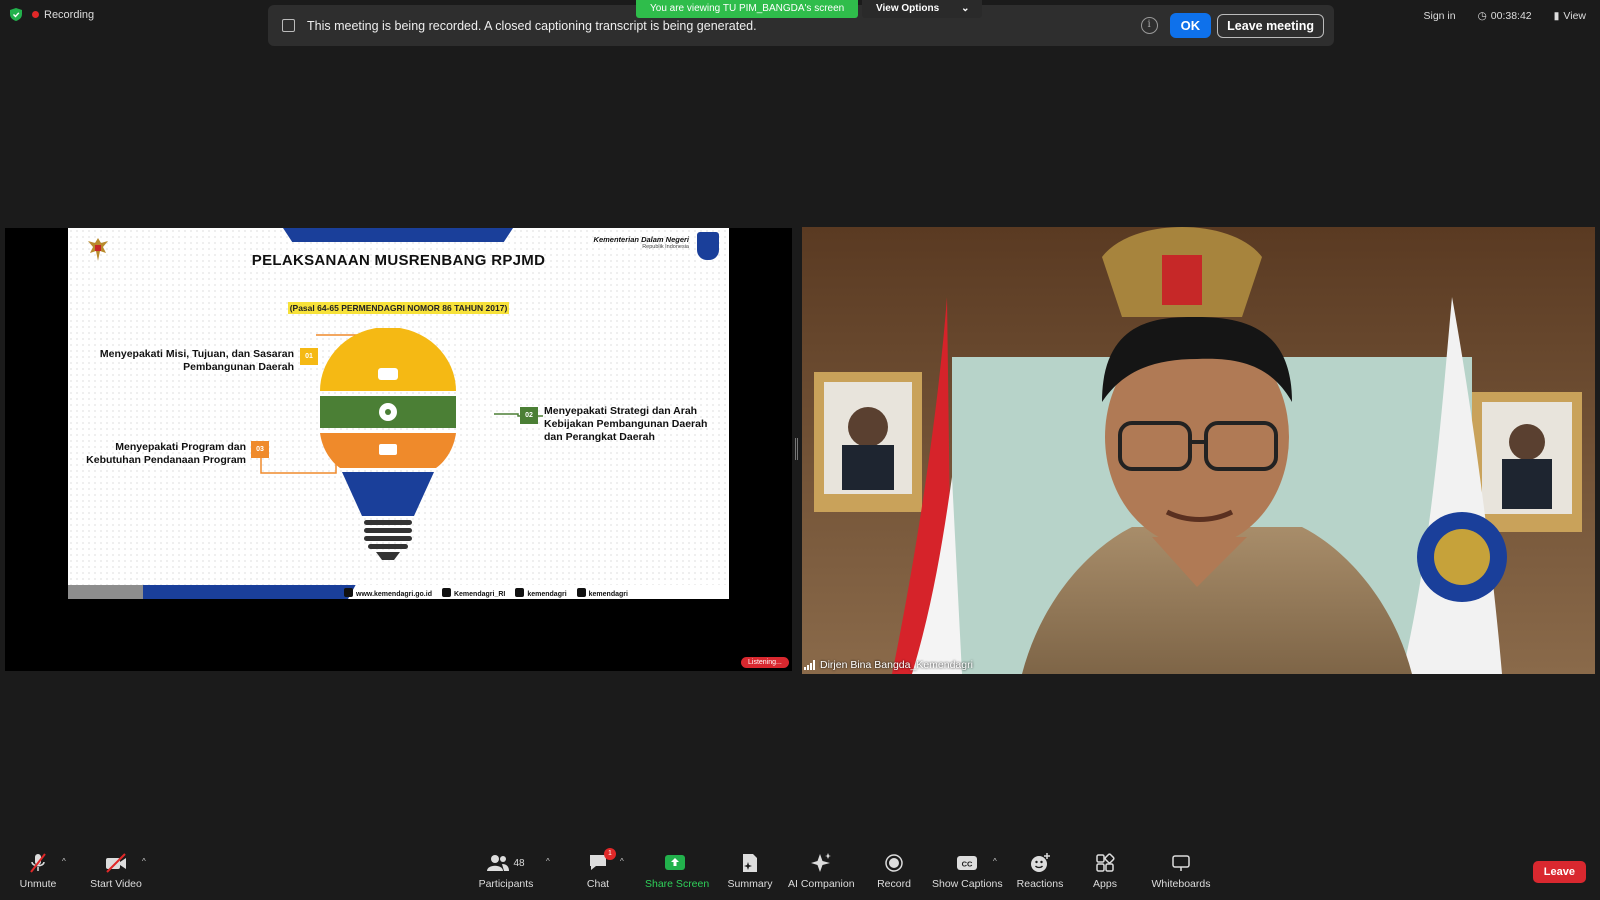 Image resolution: width=1600 pixels, height=900 pixels. I want to click on timer-value: 00:38:42, so click(1511, 16).